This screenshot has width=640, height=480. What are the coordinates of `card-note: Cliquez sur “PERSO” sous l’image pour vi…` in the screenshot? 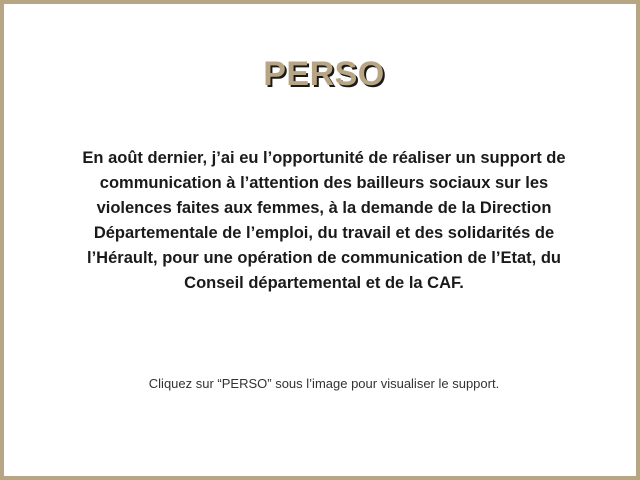 It's located at (324, 383).